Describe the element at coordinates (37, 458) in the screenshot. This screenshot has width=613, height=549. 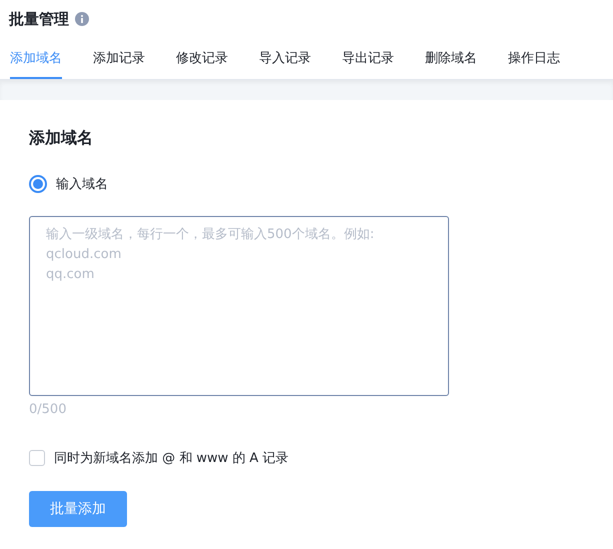
I see `checkbox` at that location.